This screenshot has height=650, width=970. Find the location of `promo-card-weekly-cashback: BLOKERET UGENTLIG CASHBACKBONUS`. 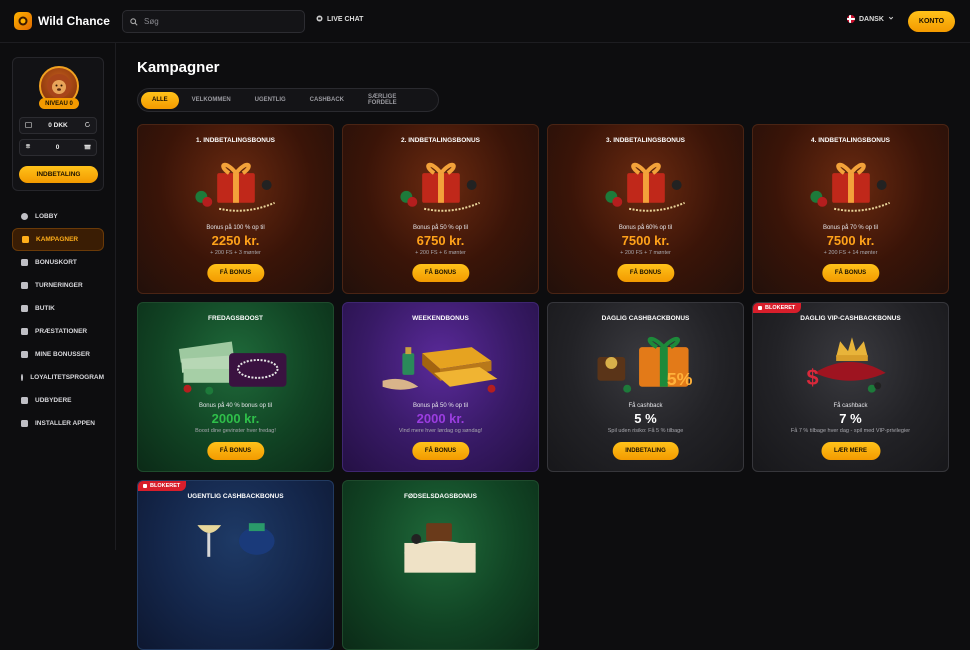

promo-card-weekly-cashback: BLOKERET UGENTLIG CASHBACKBONUS is located at coordinates (235, 565).